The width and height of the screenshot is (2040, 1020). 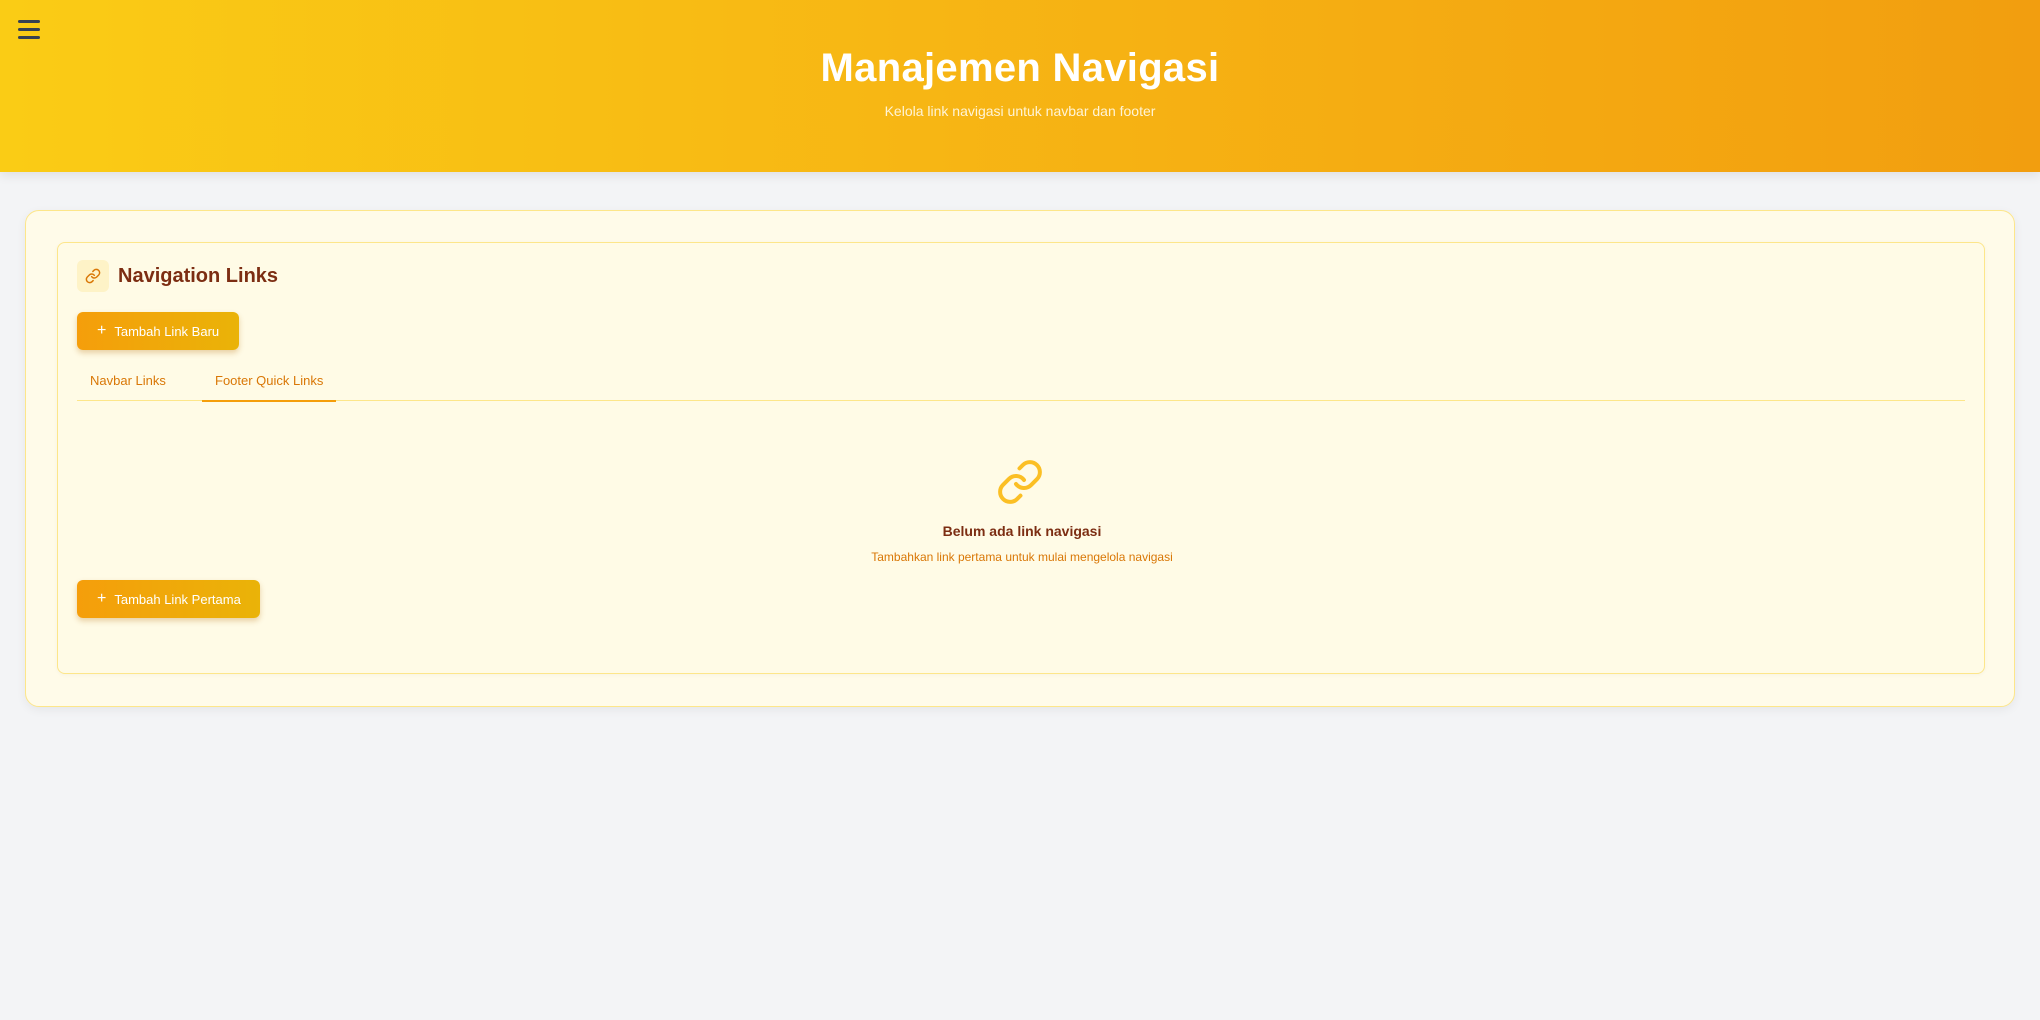 I want to click on add-first-link-button: + Tambah Link Pertama, so click(x=168, y=599).